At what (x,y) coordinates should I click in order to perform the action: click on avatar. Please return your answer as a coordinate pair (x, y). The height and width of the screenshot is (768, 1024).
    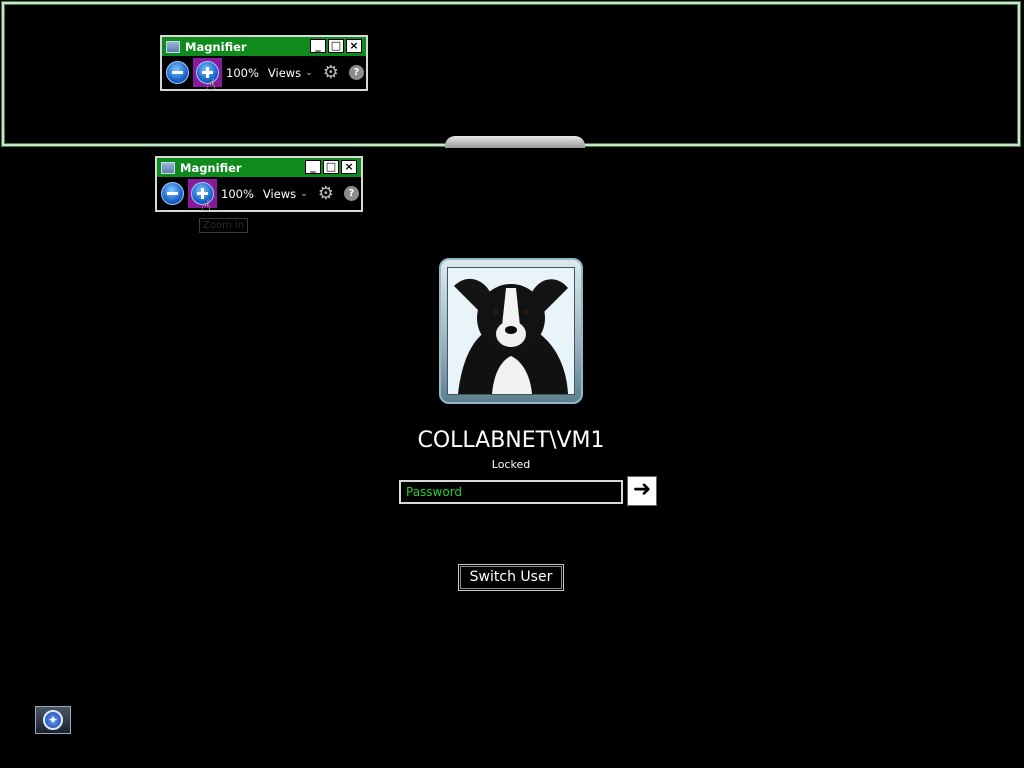
    Looking at the image, I should click on (511, 331).